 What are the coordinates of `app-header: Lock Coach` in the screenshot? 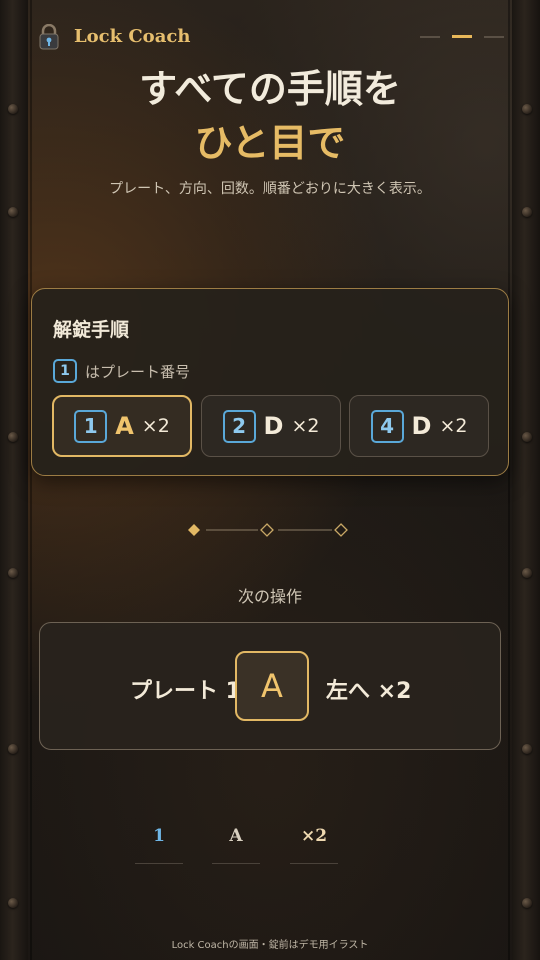 It's located at (271, 37).